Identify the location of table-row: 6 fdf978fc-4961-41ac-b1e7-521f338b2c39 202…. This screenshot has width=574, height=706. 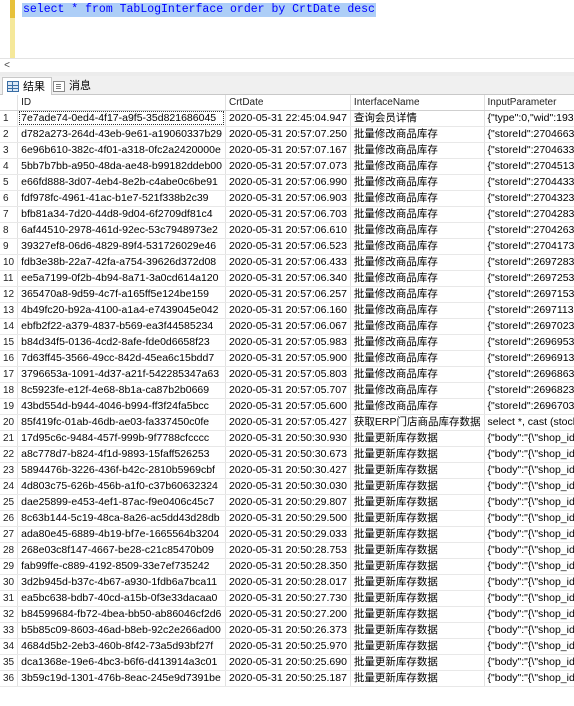
(287, 198).